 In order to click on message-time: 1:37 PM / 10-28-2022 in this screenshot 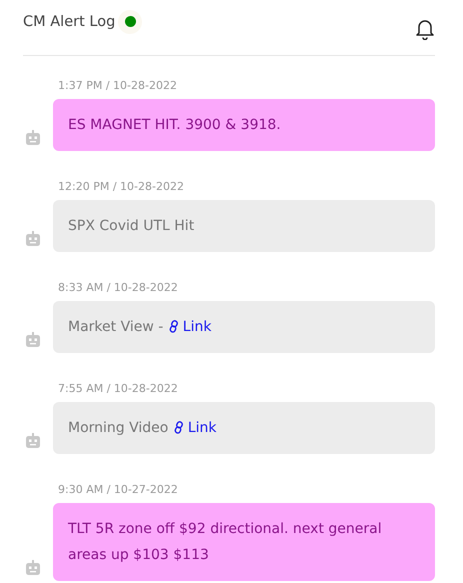, I will do `click(117, 85)`.